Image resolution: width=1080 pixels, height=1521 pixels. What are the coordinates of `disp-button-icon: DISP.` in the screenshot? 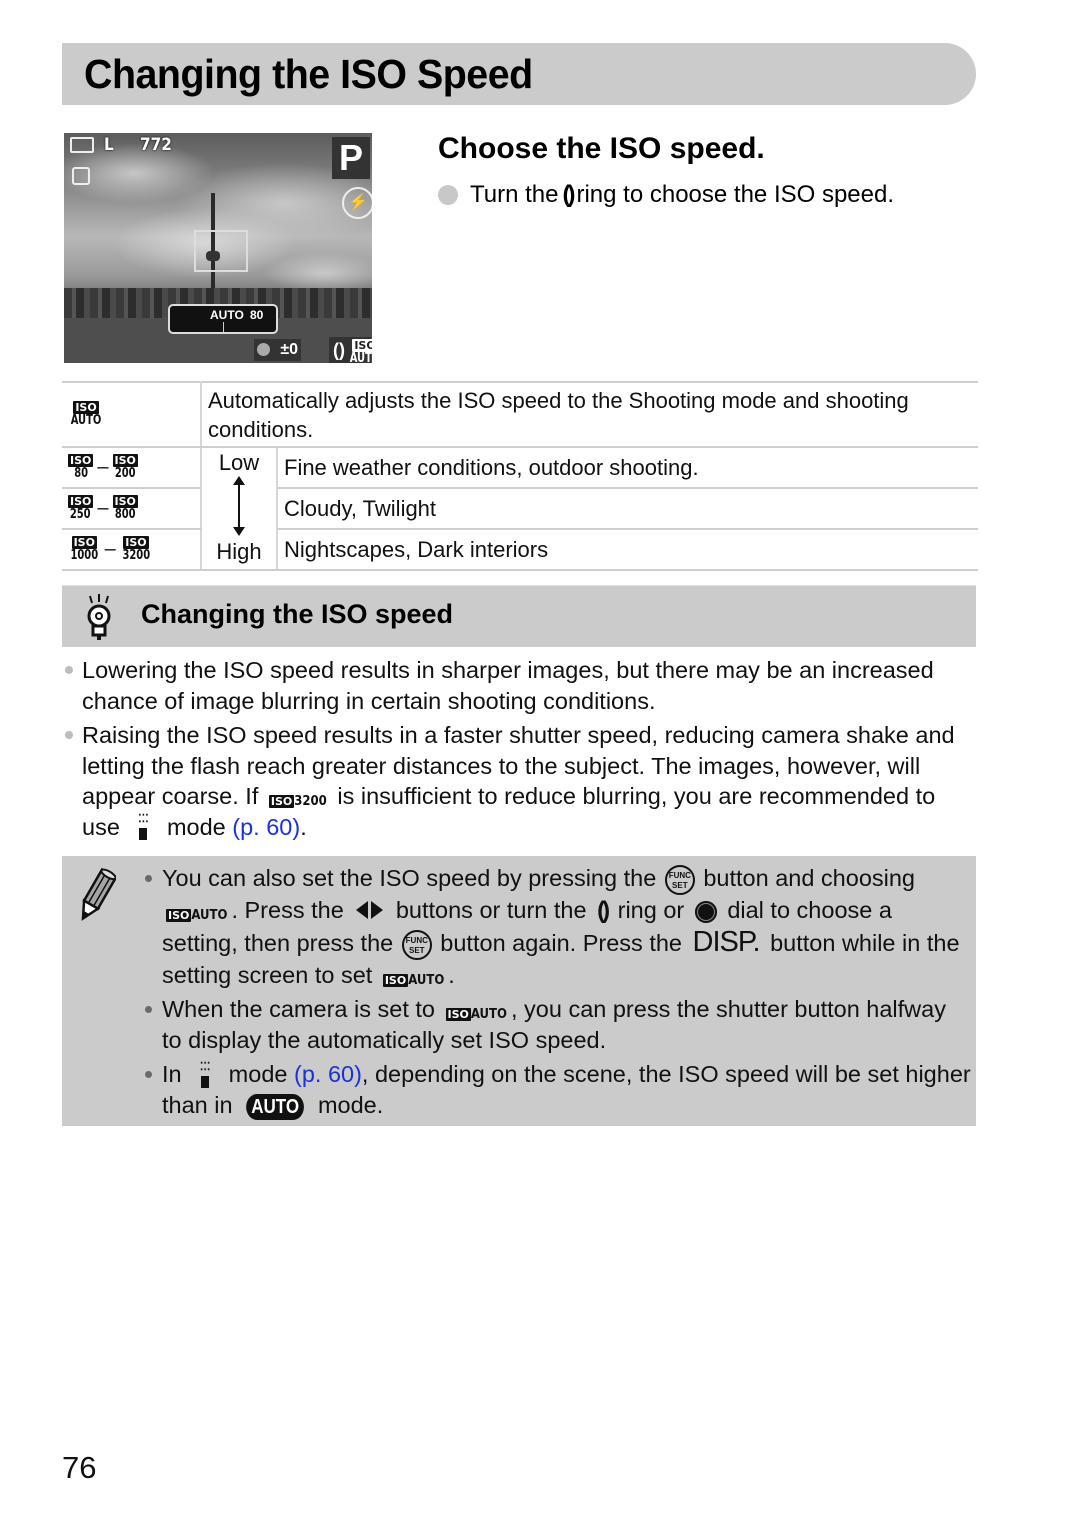 It's located at (726, 942).